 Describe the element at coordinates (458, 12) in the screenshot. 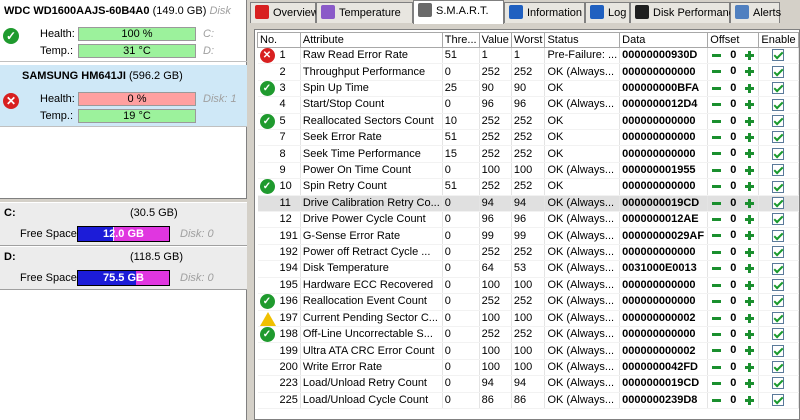

I see `tab-s-m-a-r-t: S.M.A.R.T.` at that location.